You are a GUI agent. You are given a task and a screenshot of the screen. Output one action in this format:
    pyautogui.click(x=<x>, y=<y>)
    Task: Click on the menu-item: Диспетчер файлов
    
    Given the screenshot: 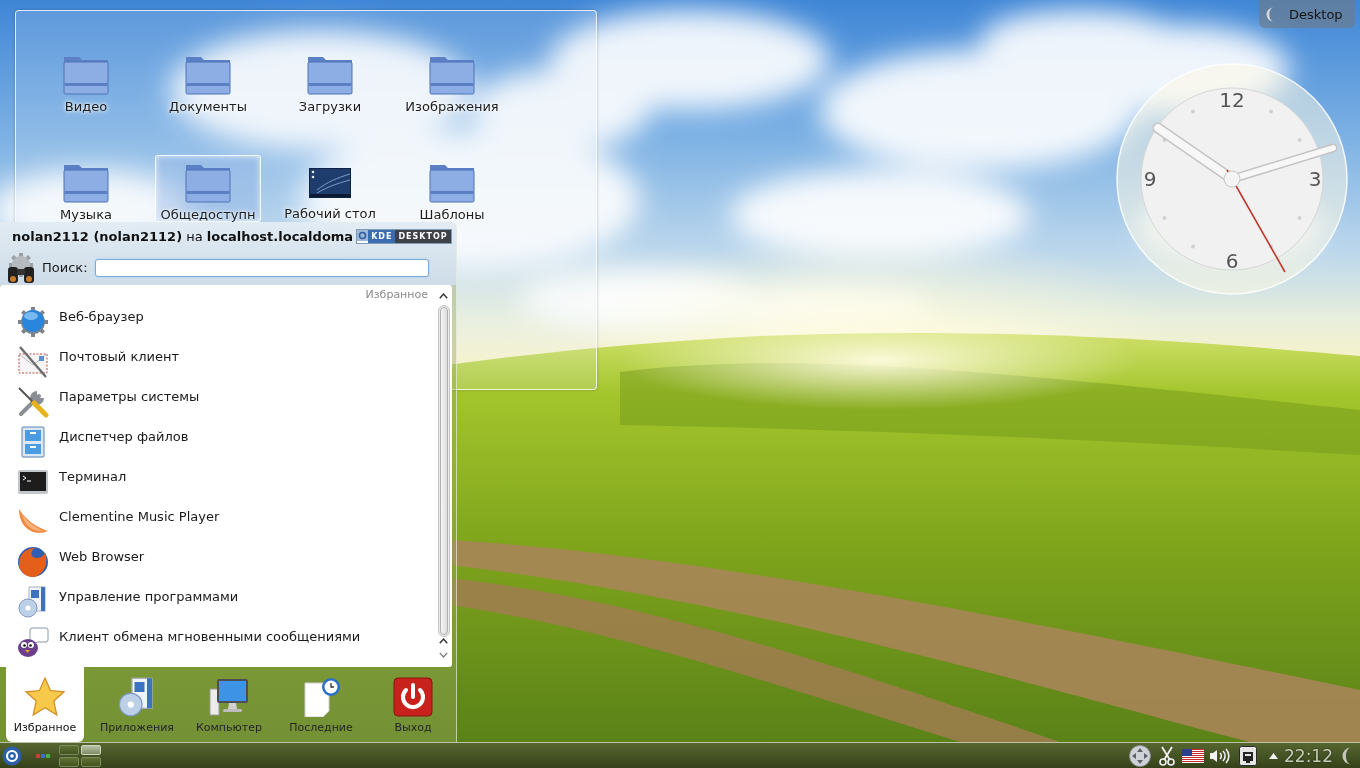 What is the action you would take?
    pyautogui.click(x=218, y=442)
    